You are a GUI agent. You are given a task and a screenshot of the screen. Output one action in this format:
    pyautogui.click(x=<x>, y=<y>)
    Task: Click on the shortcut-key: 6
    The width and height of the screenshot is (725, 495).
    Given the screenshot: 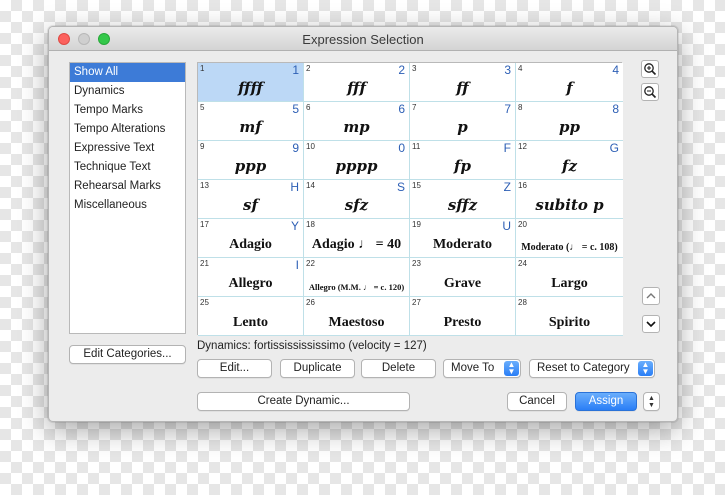 What is the action you would take?
    pyautogui.click(x=401, y=109)
    